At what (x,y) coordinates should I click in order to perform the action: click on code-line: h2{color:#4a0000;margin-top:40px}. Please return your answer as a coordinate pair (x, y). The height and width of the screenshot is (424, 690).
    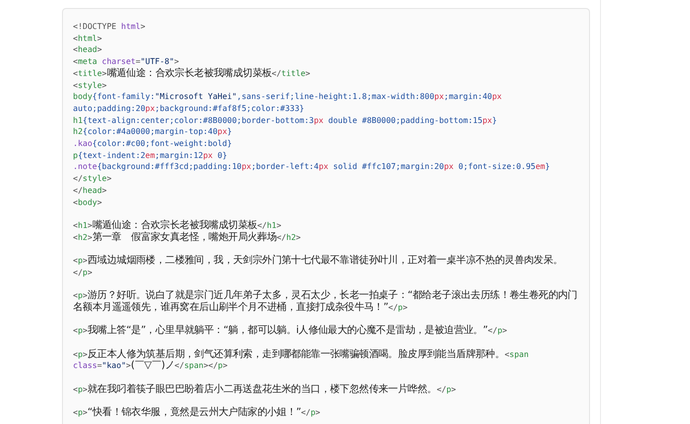
    Looking at the image, I should click on (153, 132).